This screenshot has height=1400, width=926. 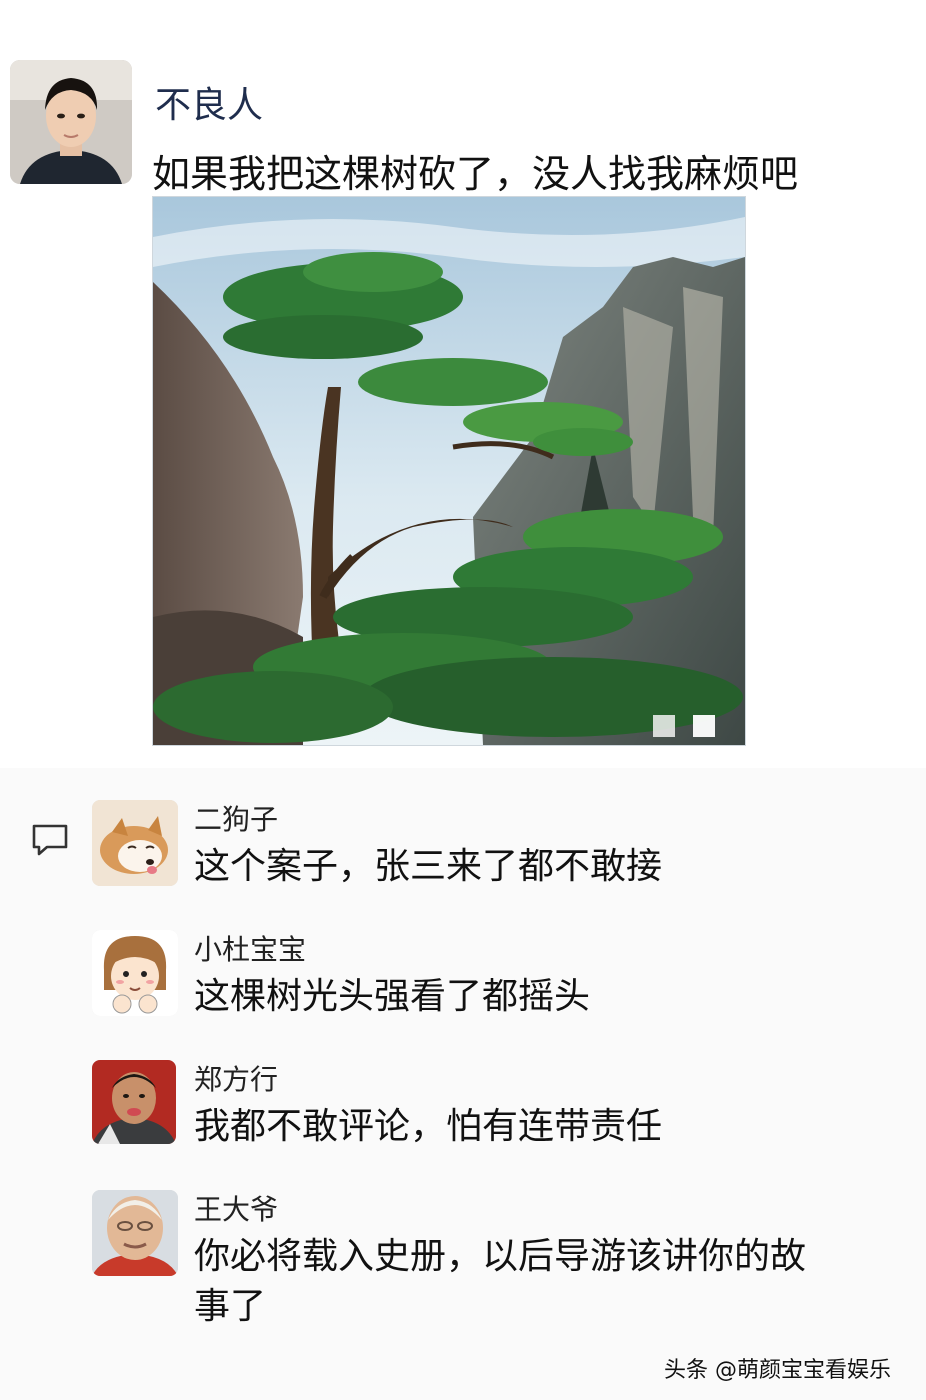 I want to click on comment-item: 王大爷 你必将载入史册，以后导游该讲你的故事了, so click(x=472, y=1265).